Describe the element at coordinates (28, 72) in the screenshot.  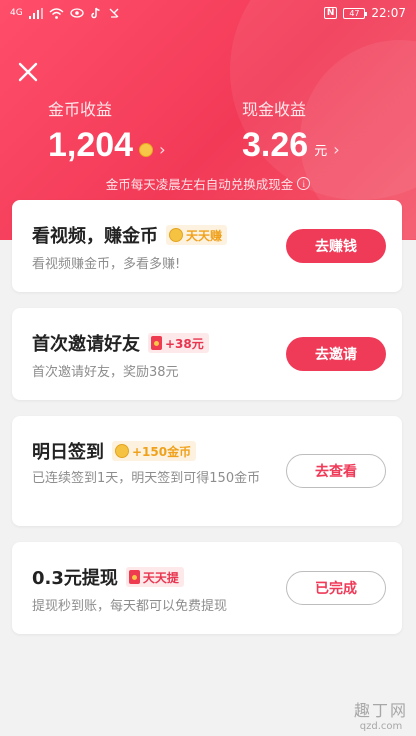
I see `close-icon` at that location.